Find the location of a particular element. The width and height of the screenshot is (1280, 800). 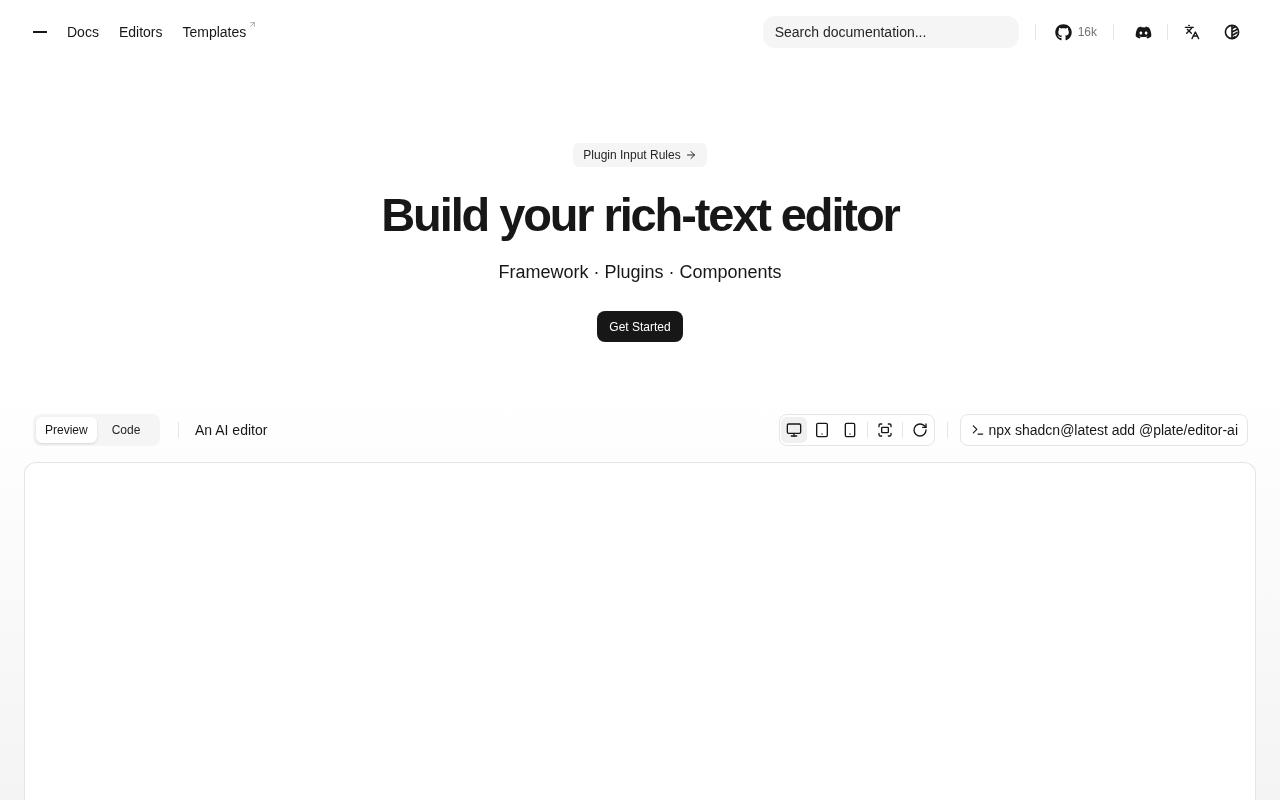

external-link-icon is located at coordinates (253, 24).